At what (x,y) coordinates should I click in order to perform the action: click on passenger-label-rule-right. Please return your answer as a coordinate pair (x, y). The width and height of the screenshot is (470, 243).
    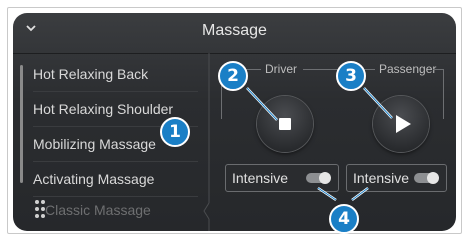
    Looking at the image, I should click on (438, 69).